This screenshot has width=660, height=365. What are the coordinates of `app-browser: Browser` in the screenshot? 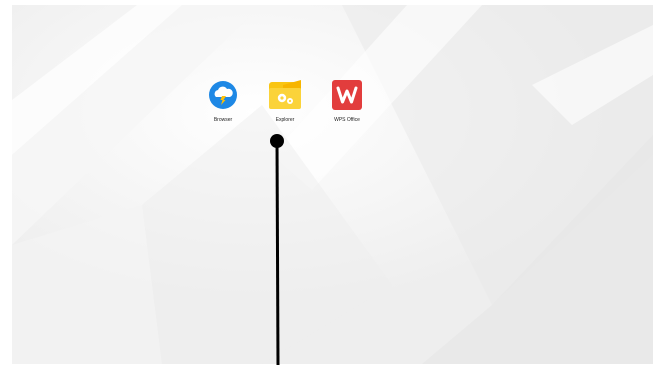 It's located at (223, 101).